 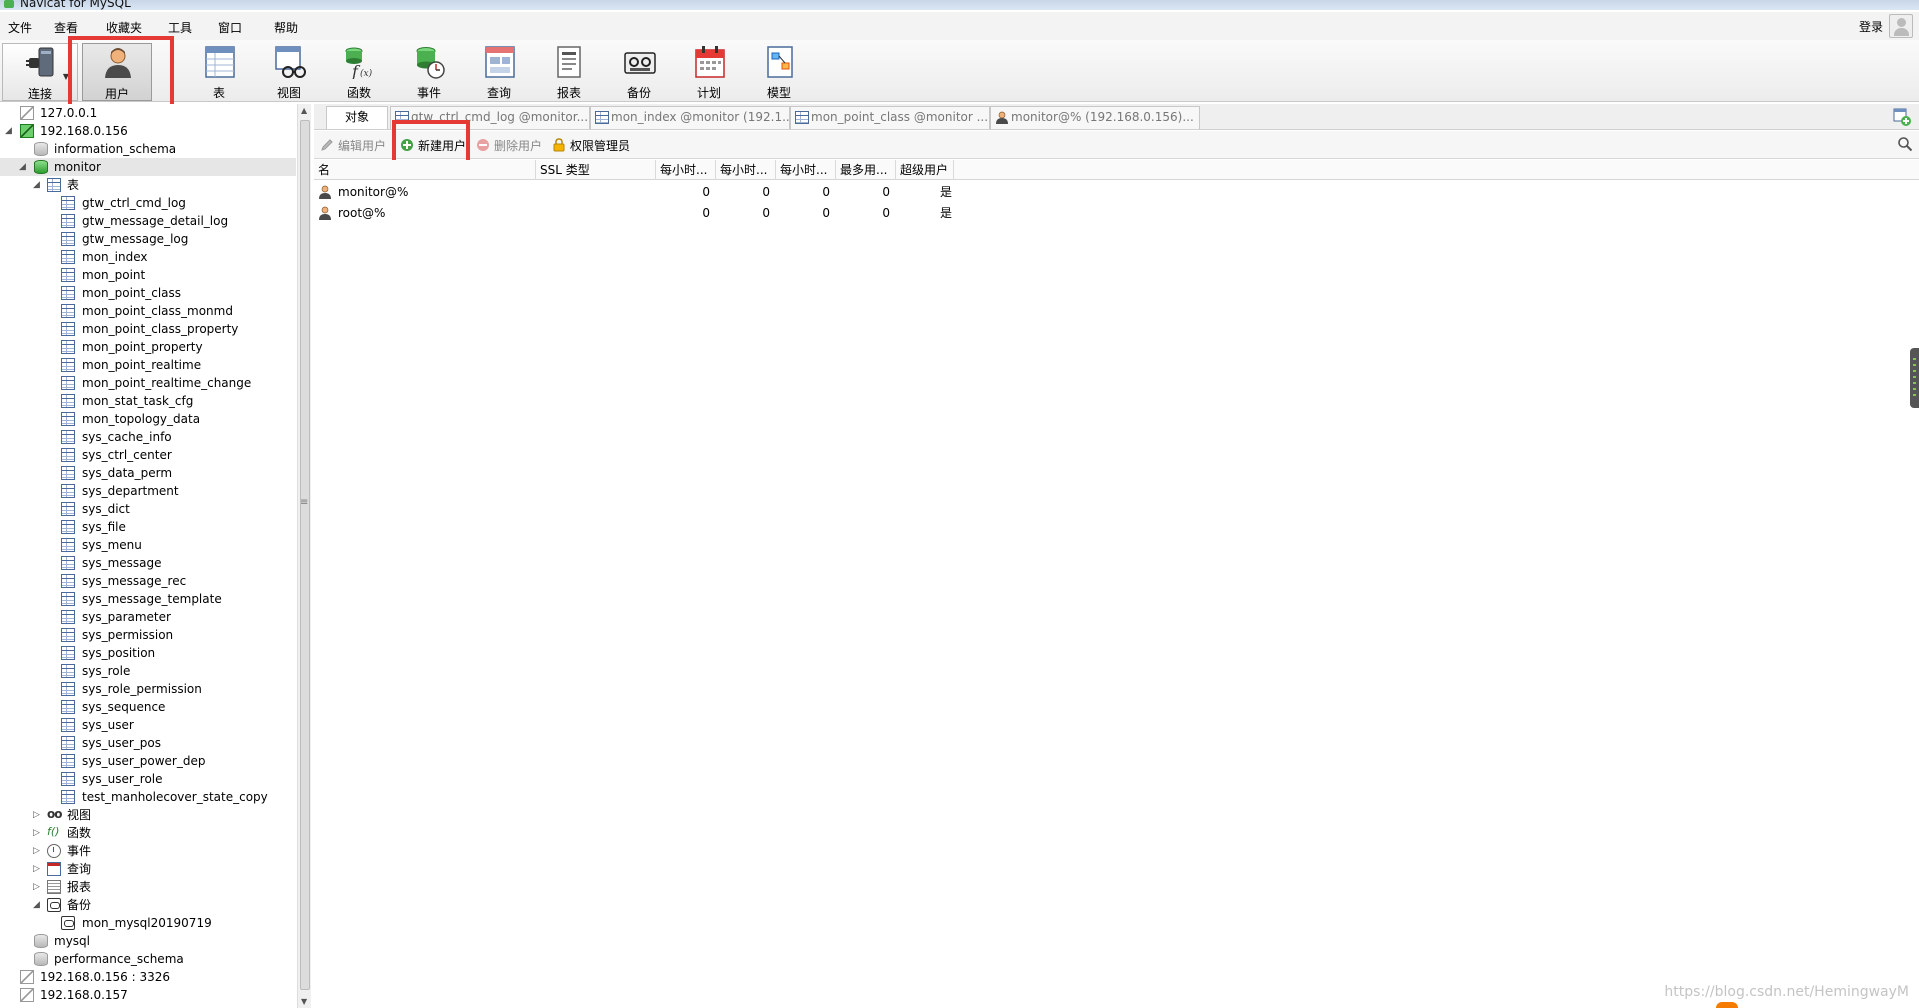 What do you see at coordinates (41, 941) in the screenshot?
I see `database-icon` at bounding box center [41, 941].